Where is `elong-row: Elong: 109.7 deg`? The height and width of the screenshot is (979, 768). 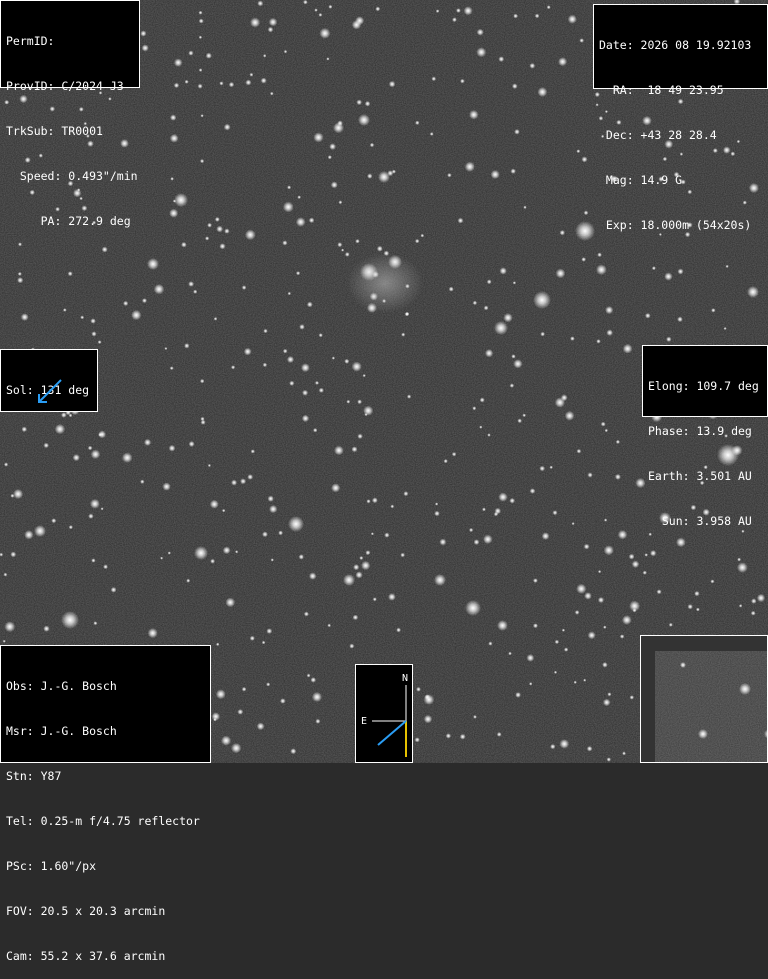 elong-row: Elong: 109.7 deg is located at coordinates (703, 386).